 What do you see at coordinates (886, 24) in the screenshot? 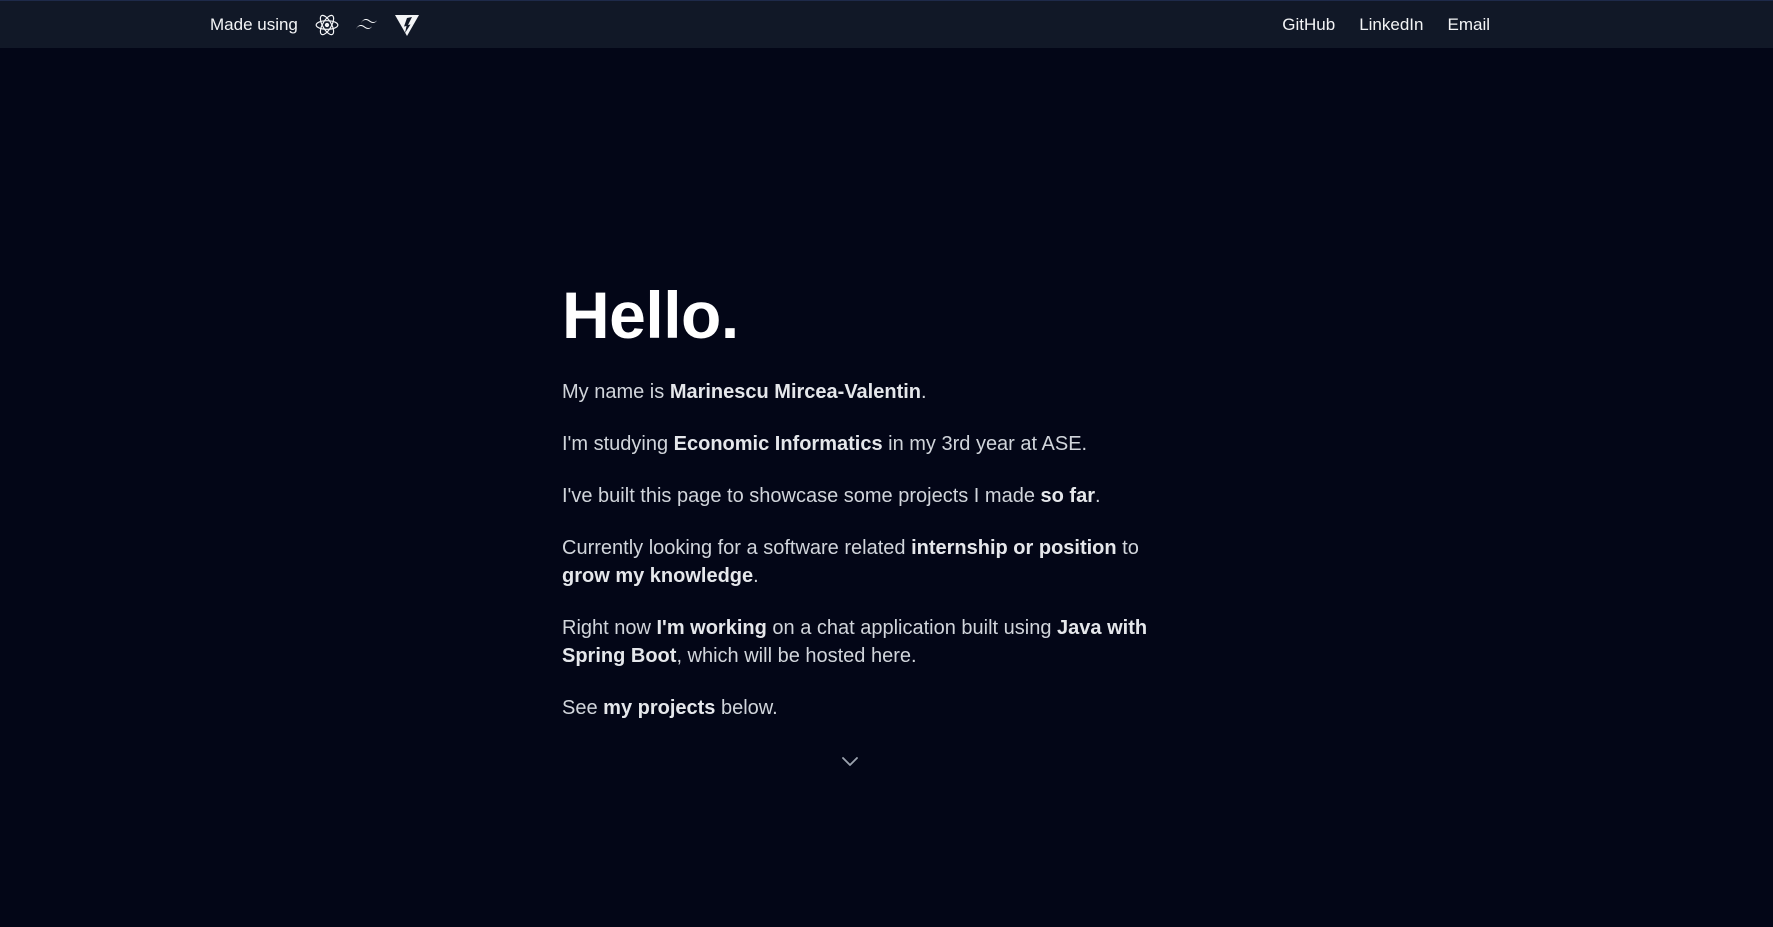
I see `top-navbar: Made using GitHub LinkedIn Email` at bounding box center [886, 24].